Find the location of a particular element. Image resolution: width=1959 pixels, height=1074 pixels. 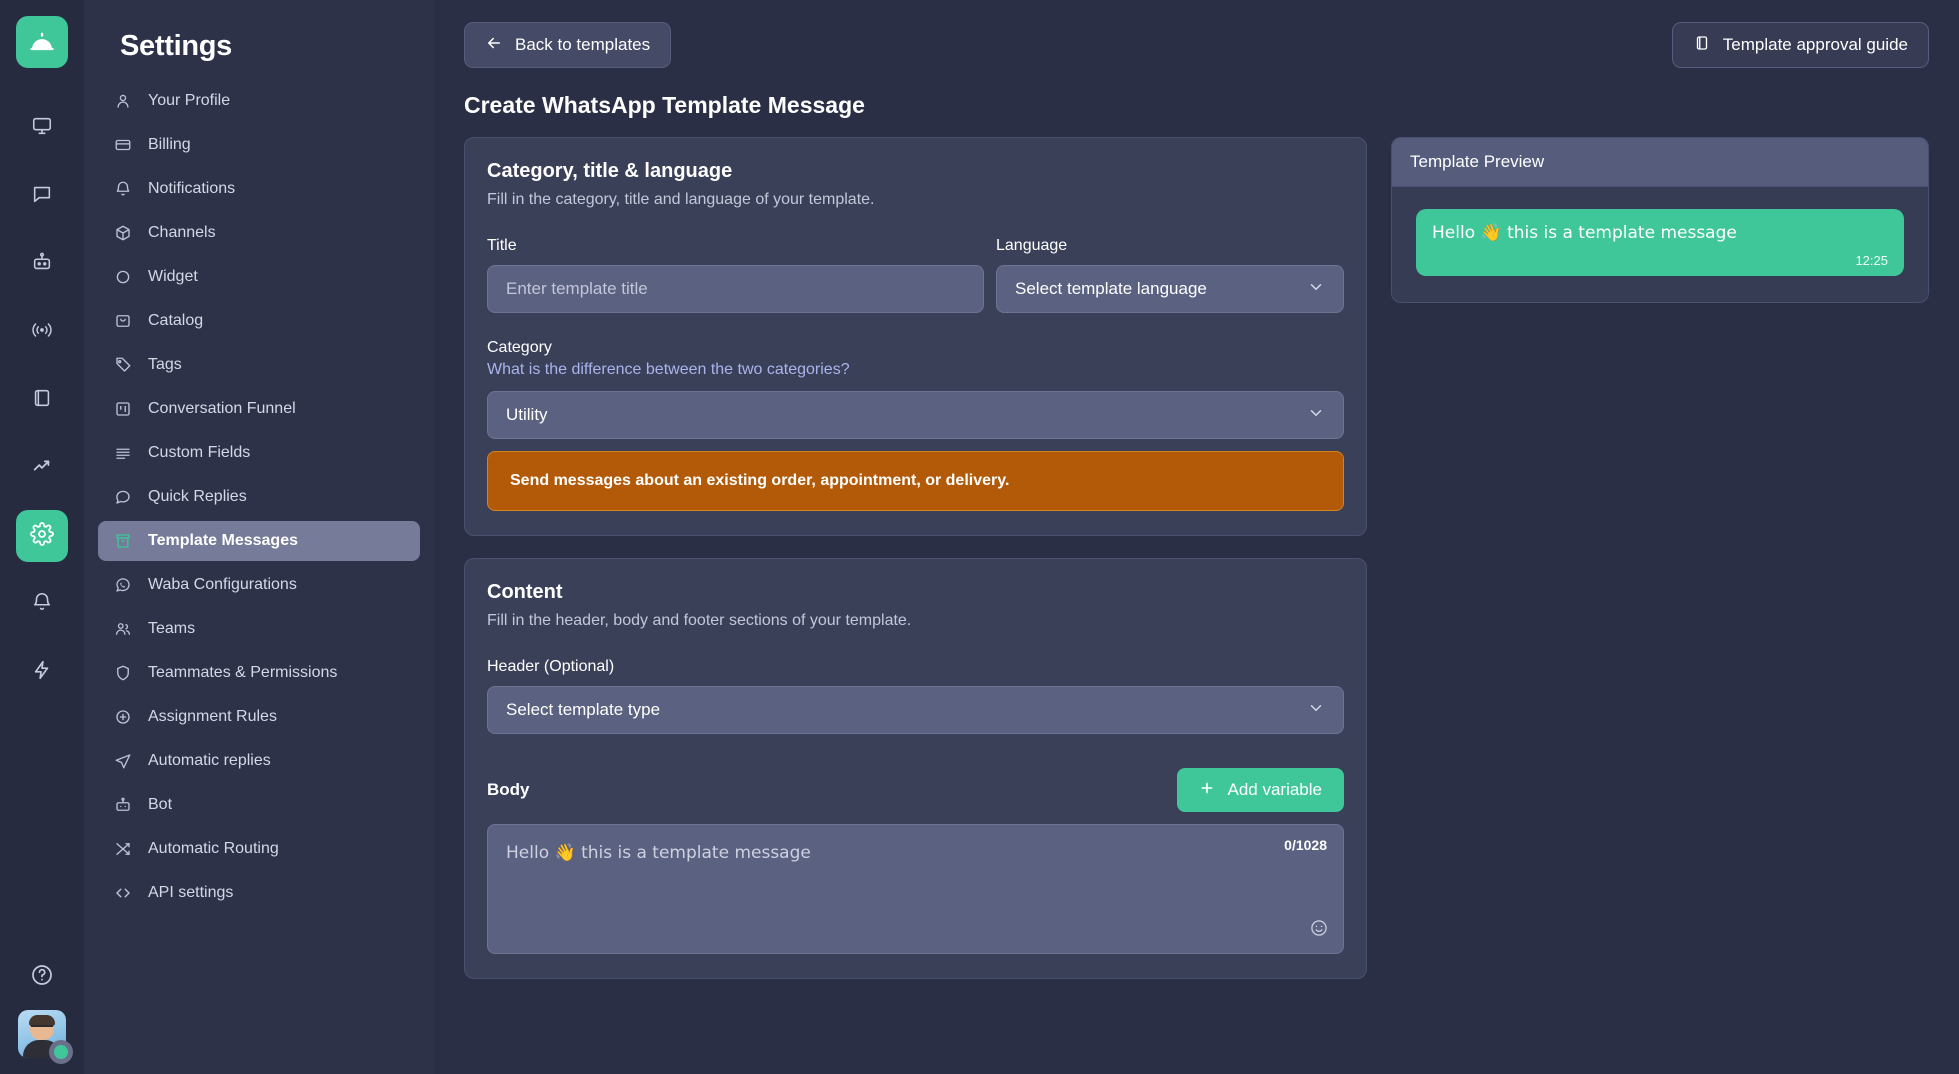

sidebar-item-assignment-rules: Assignment Rules is located at coordinates (259, 717).